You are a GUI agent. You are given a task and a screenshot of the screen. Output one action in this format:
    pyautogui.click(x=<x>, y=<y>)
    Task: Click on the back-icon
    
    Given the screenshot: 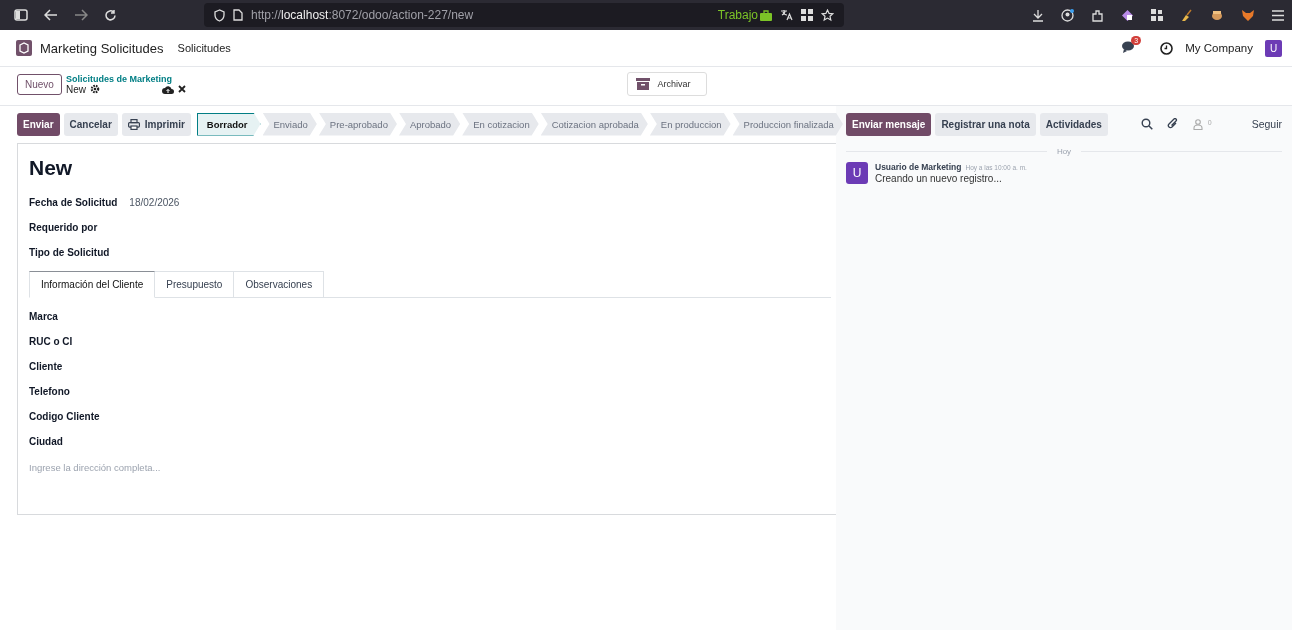 What is the action you would take?
    pyautogui.click(x=51, y=15)
    